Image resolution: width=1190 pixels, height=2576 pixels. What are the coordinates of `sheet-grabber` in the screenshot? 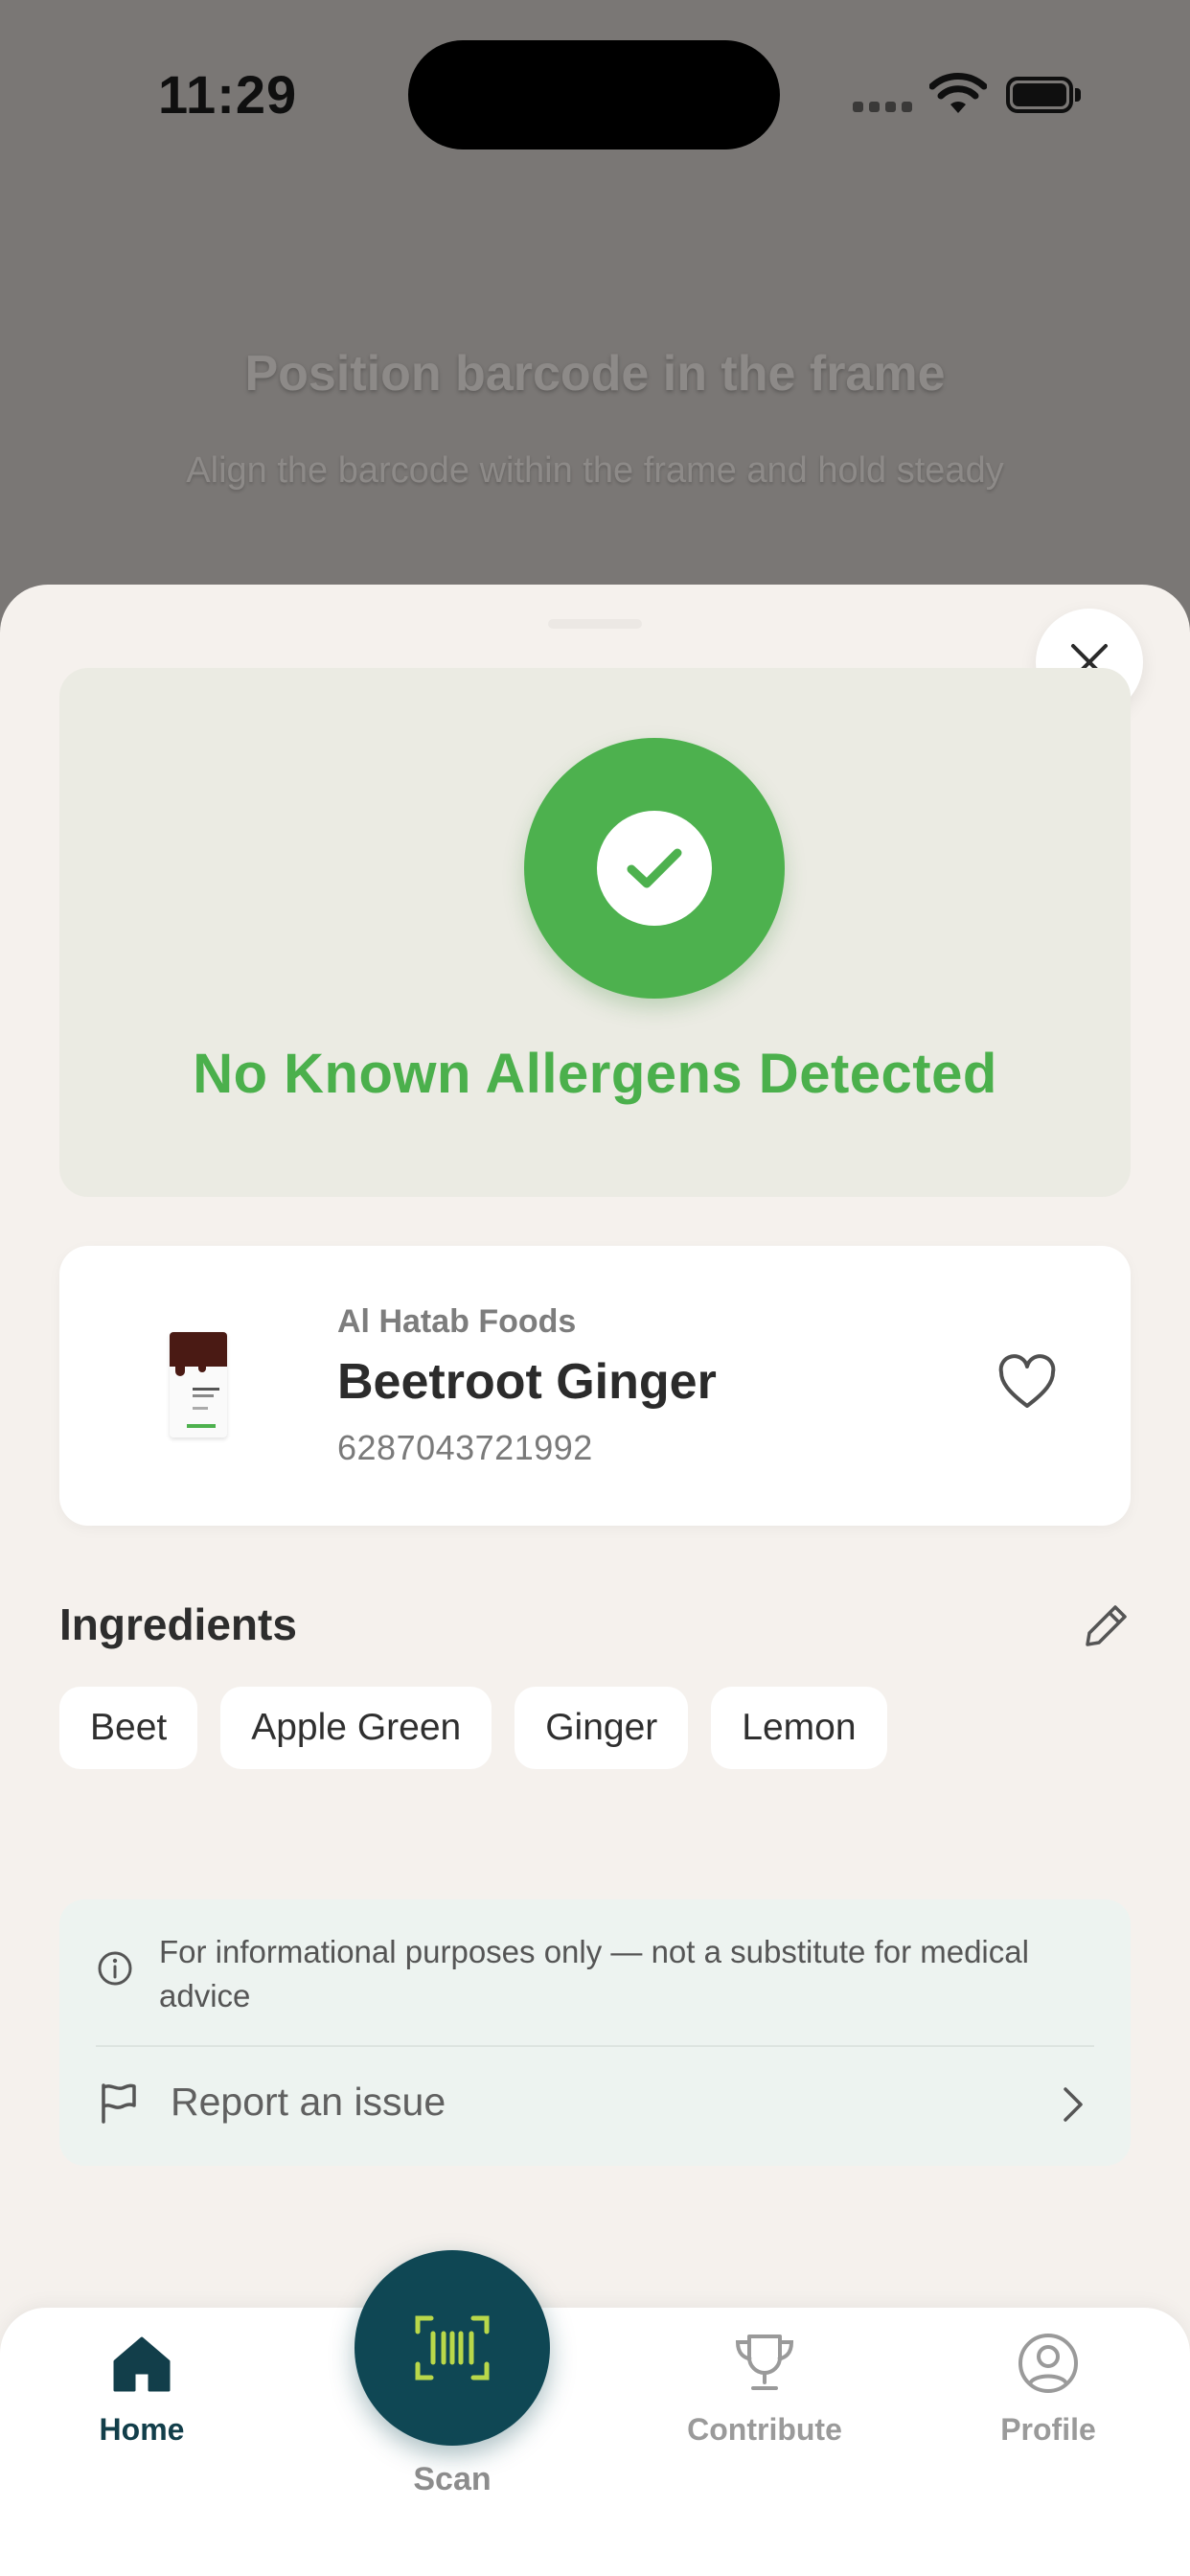 It's located at (595, 624).